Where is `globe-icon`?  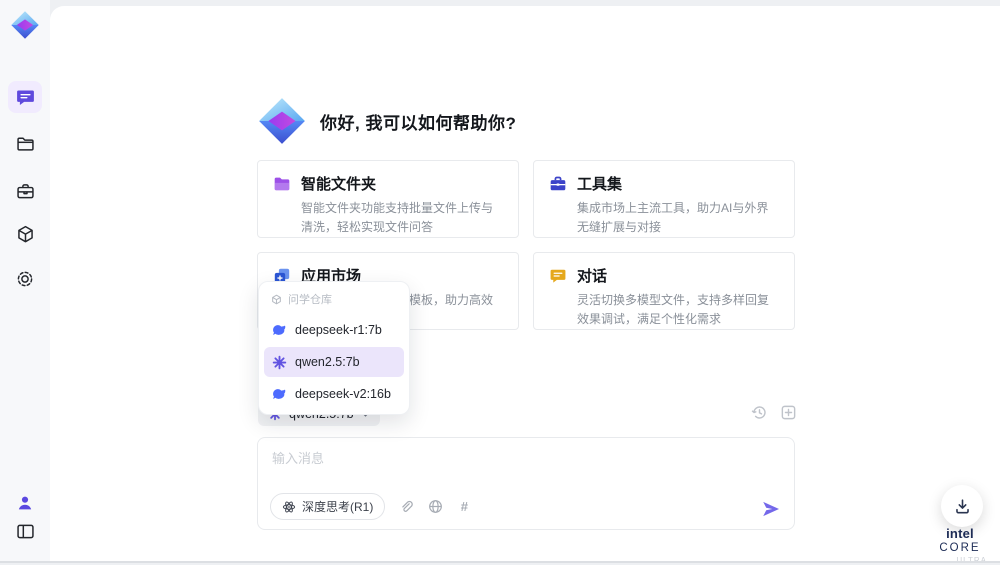 globe-icon is located at coordinates (435, 506).